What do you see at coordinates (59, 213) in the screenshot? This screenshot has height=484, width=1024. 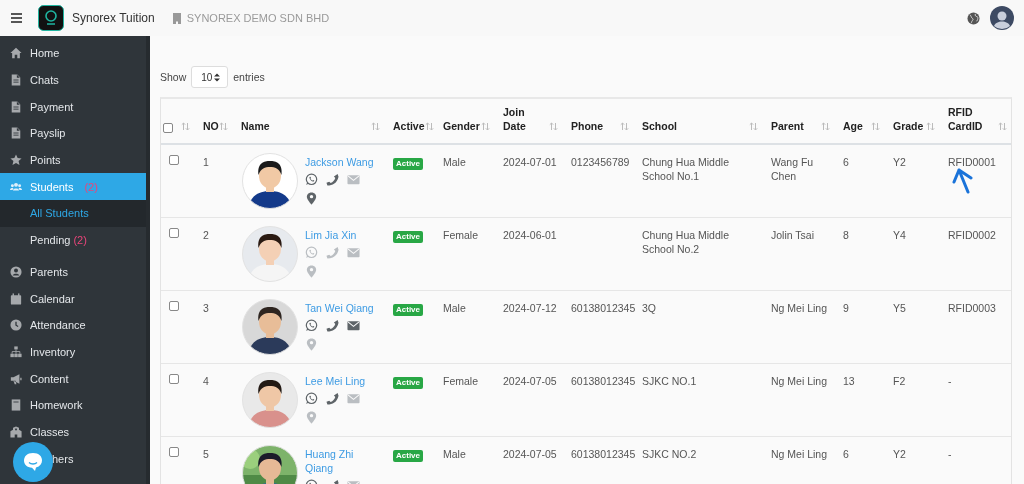 I see `item-label: All Students` at bounding box center [59, 213].